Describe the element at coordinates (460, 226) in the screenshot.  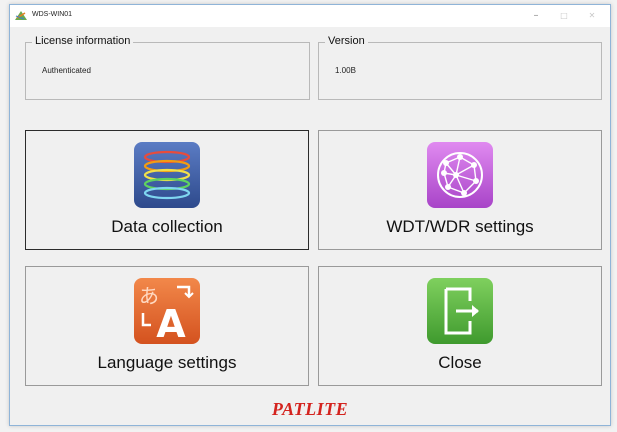
I see `wdt-wdr-settings-label: WDT/WDR settings` at that location.